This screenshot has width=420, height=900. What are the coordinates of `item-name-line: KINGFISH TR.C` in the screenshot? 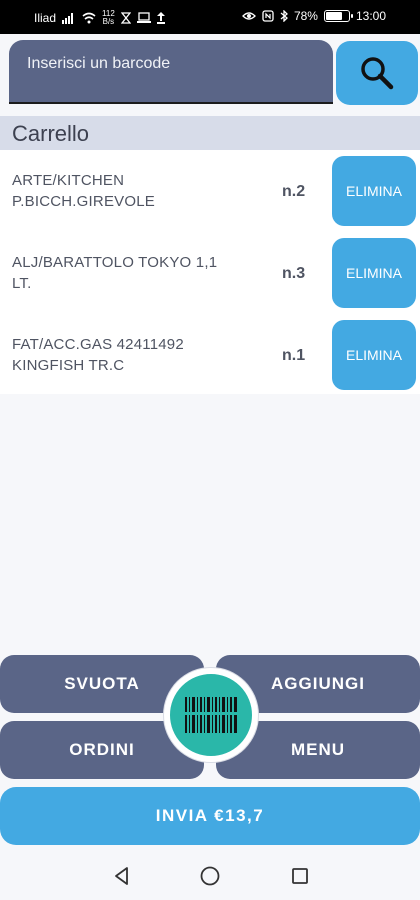 It's located at (68, 365).